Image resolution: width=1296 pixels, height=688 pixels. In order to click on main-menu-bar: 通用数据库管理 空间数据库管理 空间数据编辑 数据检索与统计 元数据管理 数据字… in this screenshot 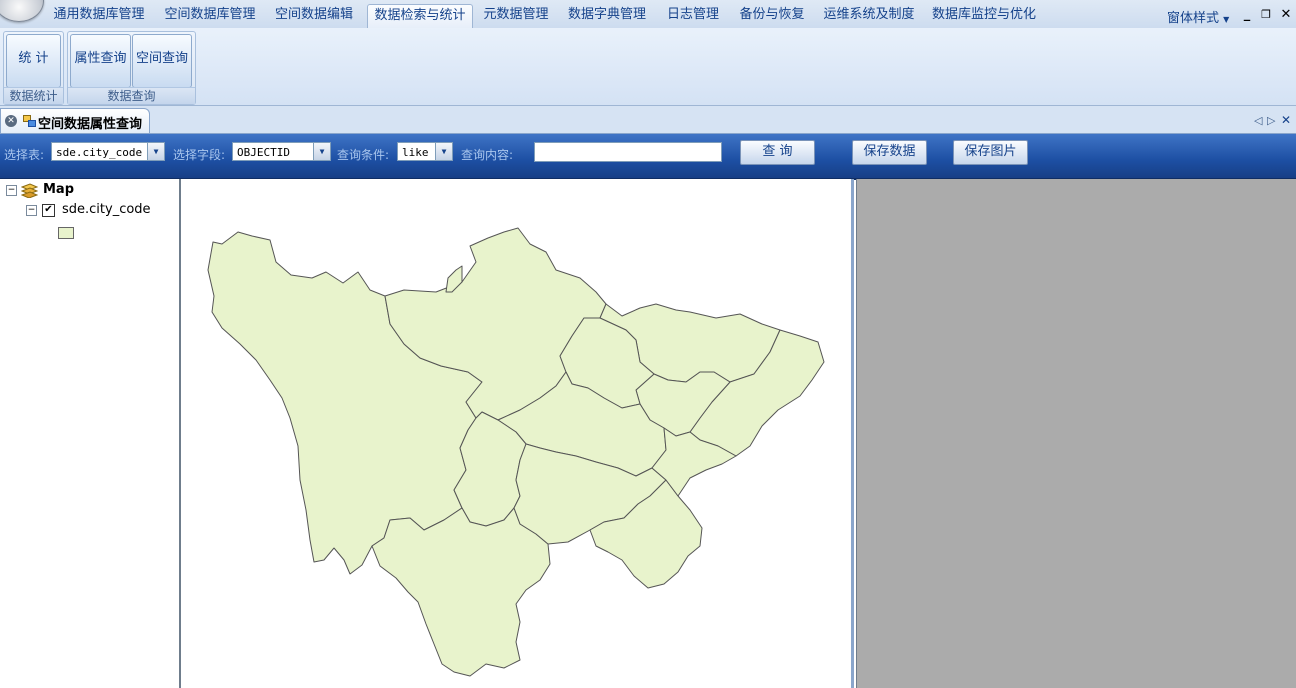, I will do `click(648, 14)`.